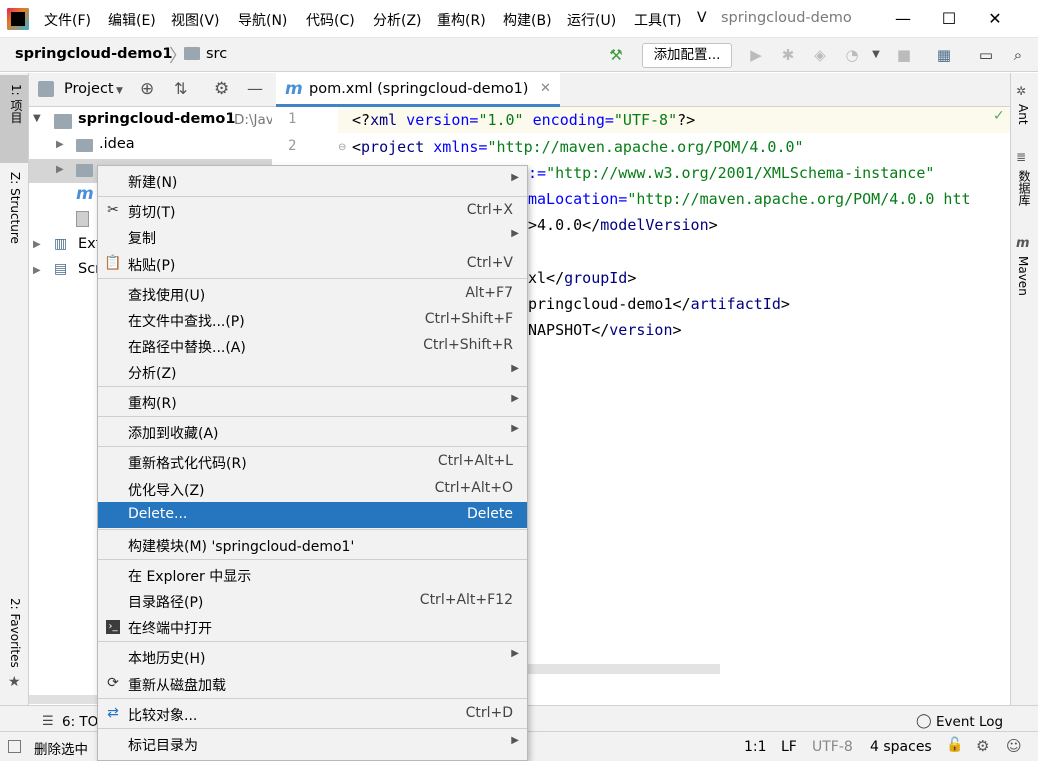 Image resolution: width=1038 pixels, height=761 pixels. What do you see at coordinates (312, 601) in the screenshot?
I see `menu-item-directory-path: 目录路径(P) Ctrl+Alt+F12` at bounding box center [312, 601].